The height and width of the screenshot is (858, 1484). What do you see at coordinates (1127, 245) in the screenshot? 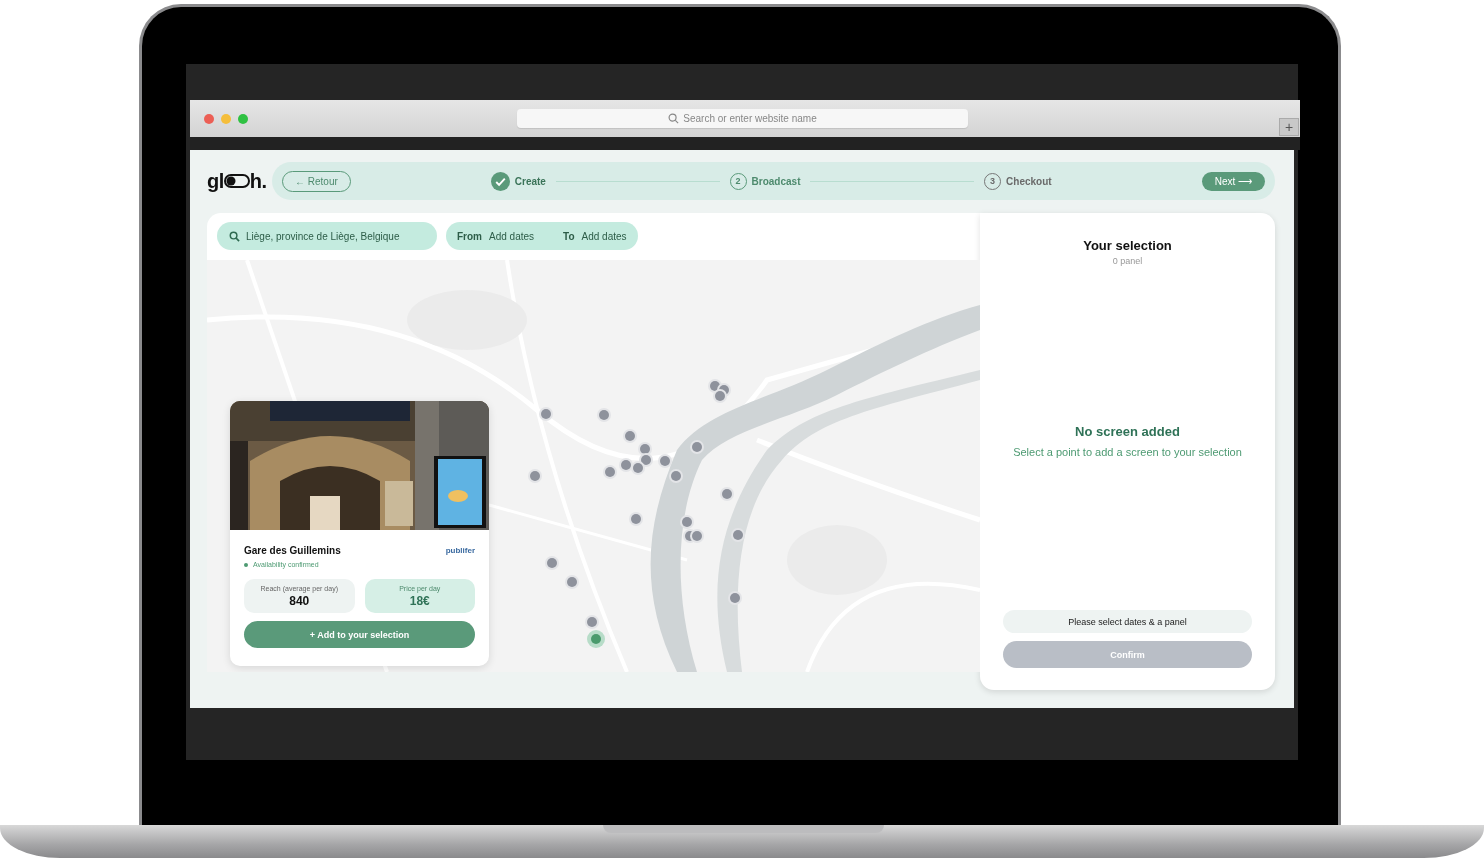
I see `panel-title: Your selection` at bounding box center [1127, 245].